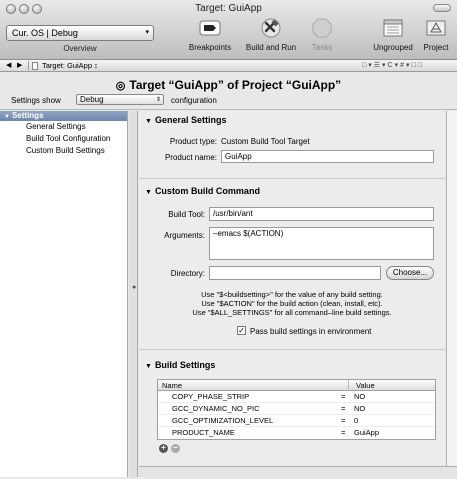  Describe the element at coordinates (271, 28) in the screenshot. I see `hammer-icon` at that location.